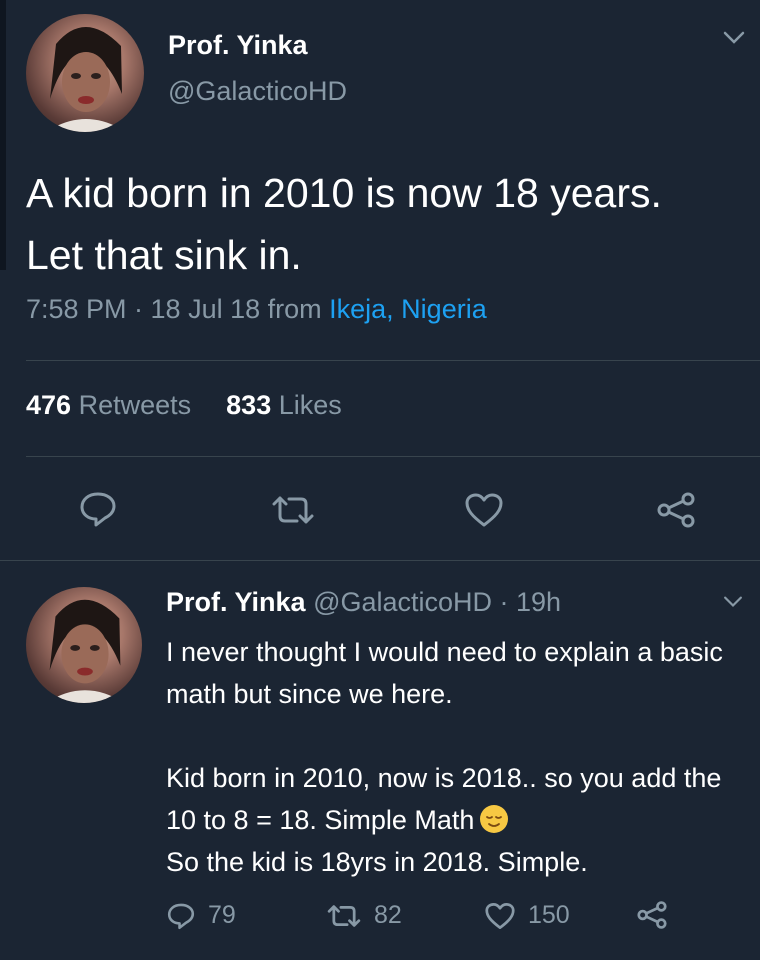 This screenshot has width=760, height=960. What do you see at coordinates (49, 405) in the screenshot?
I see `retweet-count: 476` at bounding box center [49, 405].